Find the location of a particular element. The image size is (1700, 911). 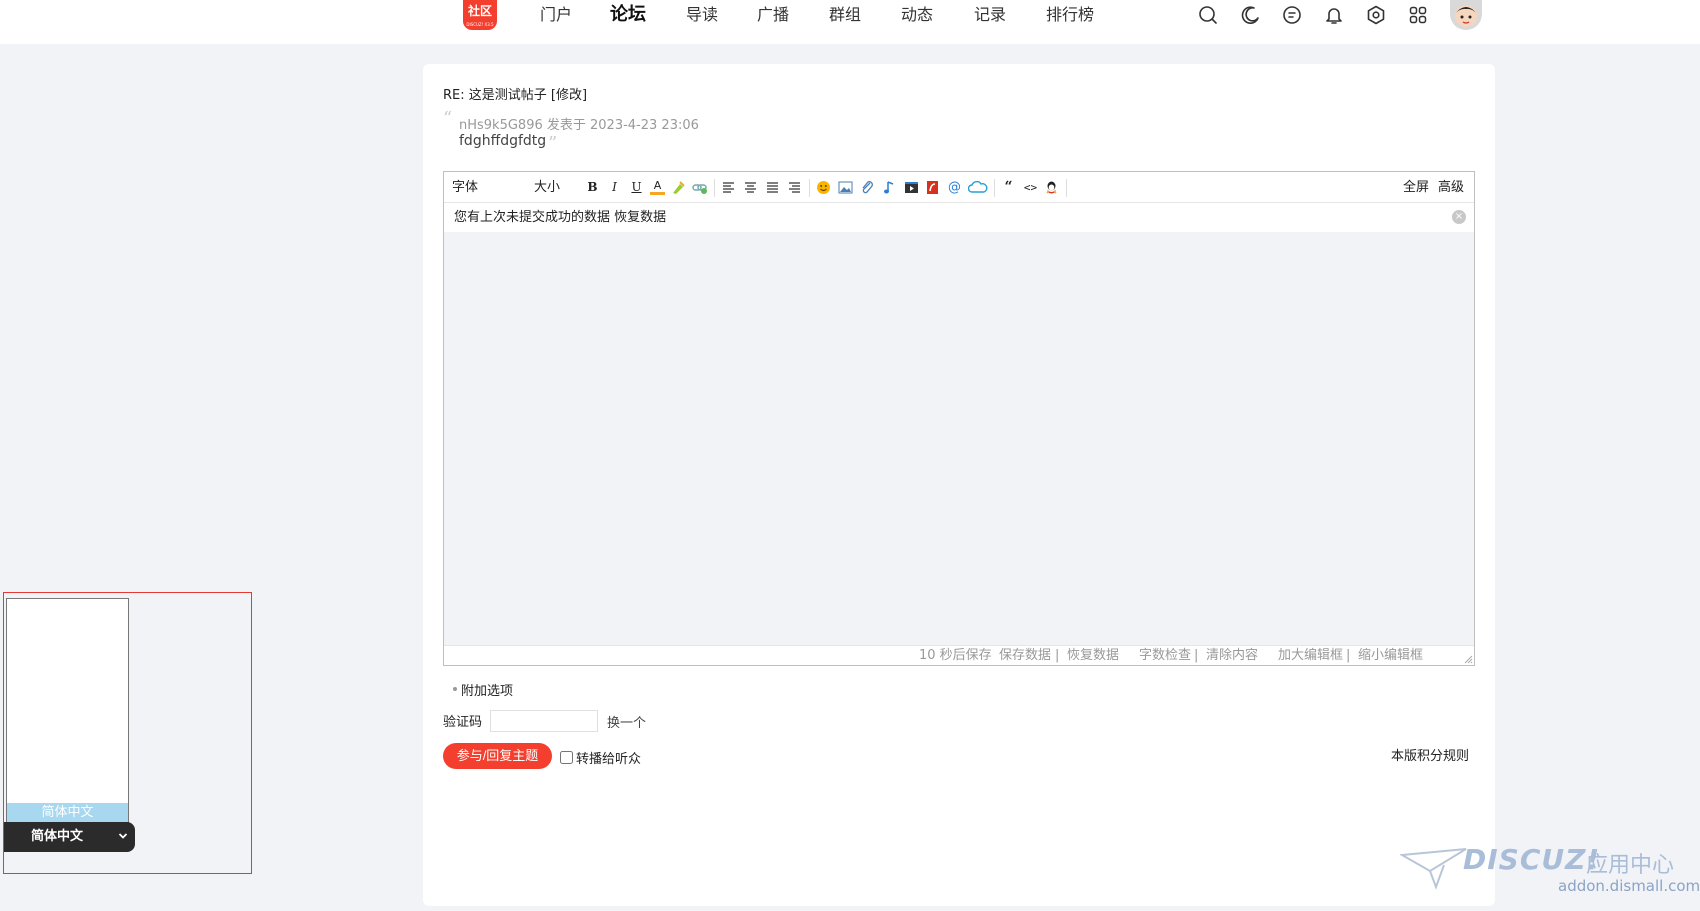

highlight-icon is located at coordinates (678, 187).